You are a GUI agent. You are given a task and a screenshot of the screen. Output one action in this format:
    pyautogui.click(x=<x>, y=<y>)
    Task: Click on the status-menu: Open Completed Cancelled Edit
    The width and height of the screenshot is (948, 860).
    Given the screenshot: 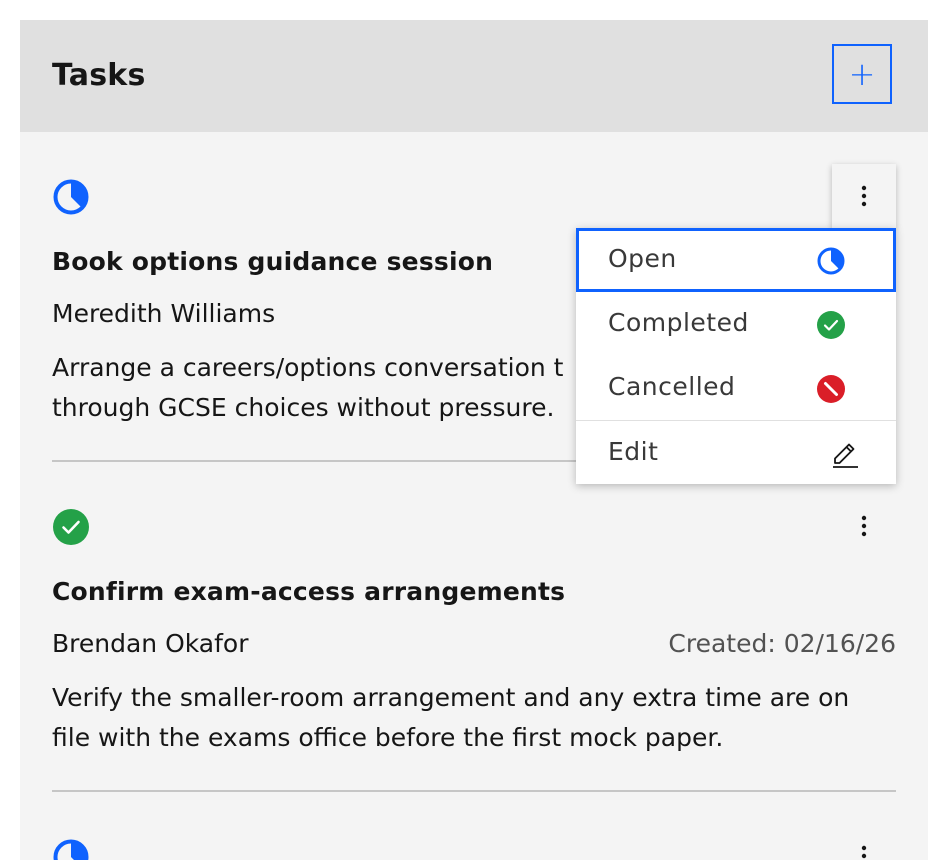 What is the action you would take?
    pyautogui.click(x=736, y=356)
    